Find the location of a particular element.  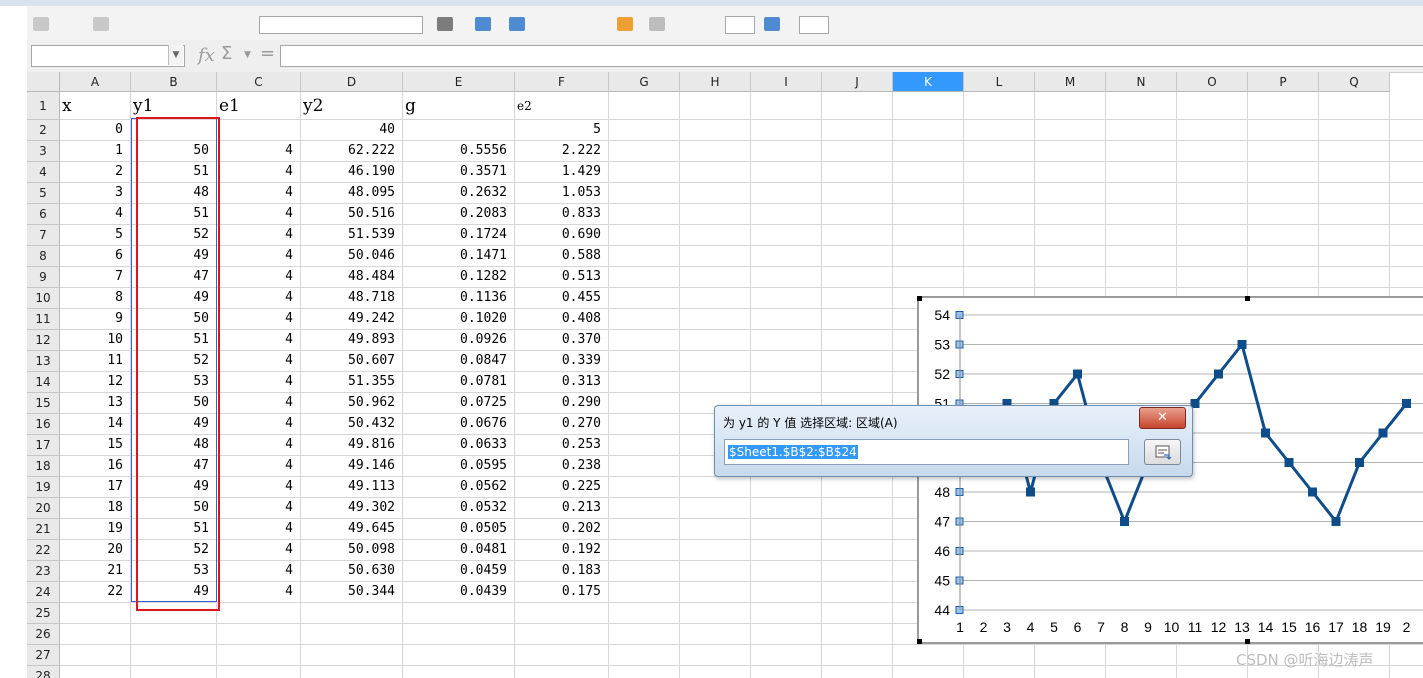

data-cell: 15 is located at coordinates (91, 445).